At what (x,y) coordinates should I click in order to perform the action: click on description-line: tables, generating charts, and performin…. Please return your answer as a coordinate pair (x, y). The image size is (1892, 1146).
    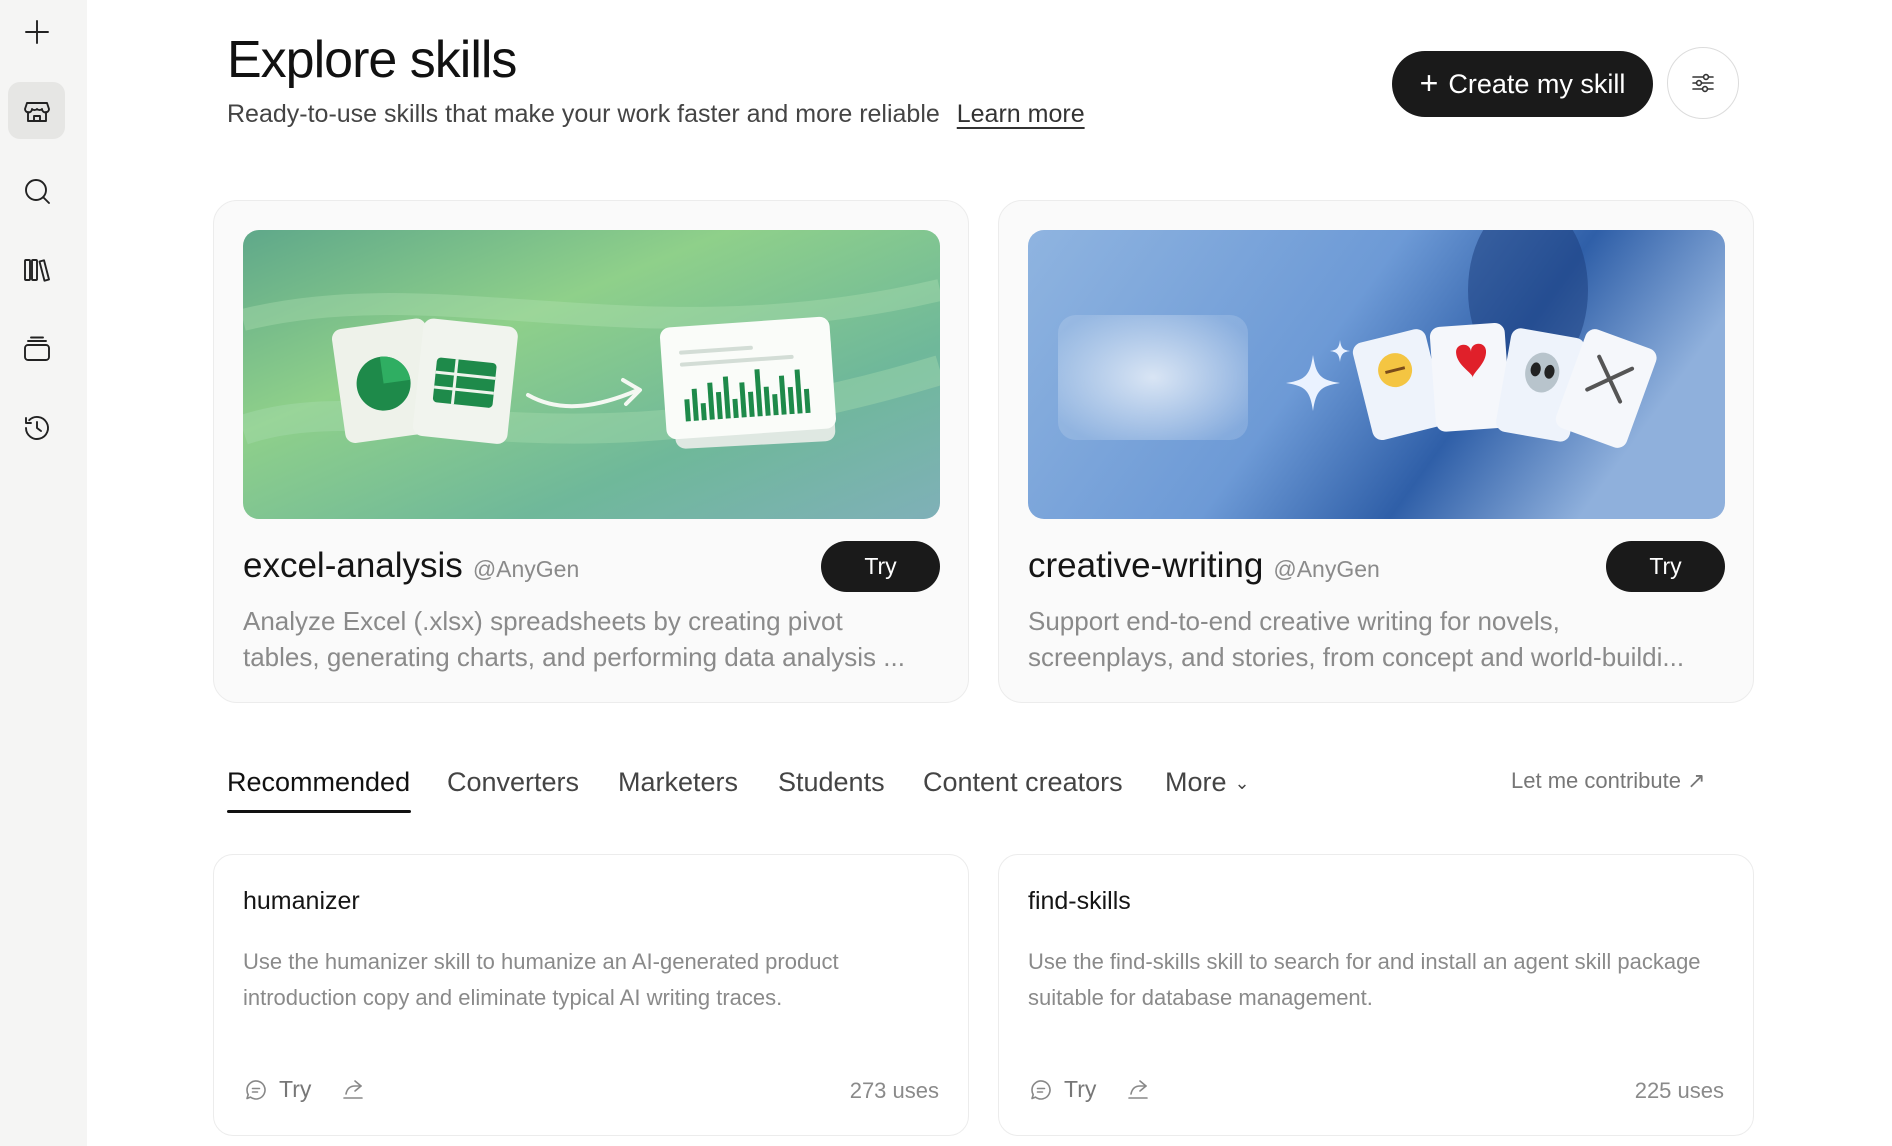
    Looking at the image, I should click on (574, 657).